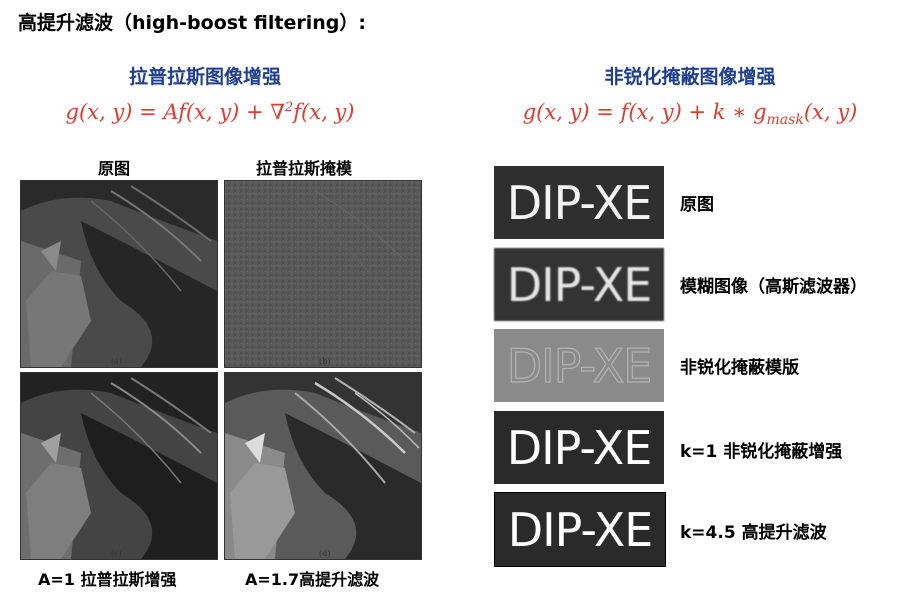 The image size is (908, 594). Describe the element at coordinates (739, 368) in the screenshot. I see `tile-label-mask: 非锐化掩蔽模版` at that location.